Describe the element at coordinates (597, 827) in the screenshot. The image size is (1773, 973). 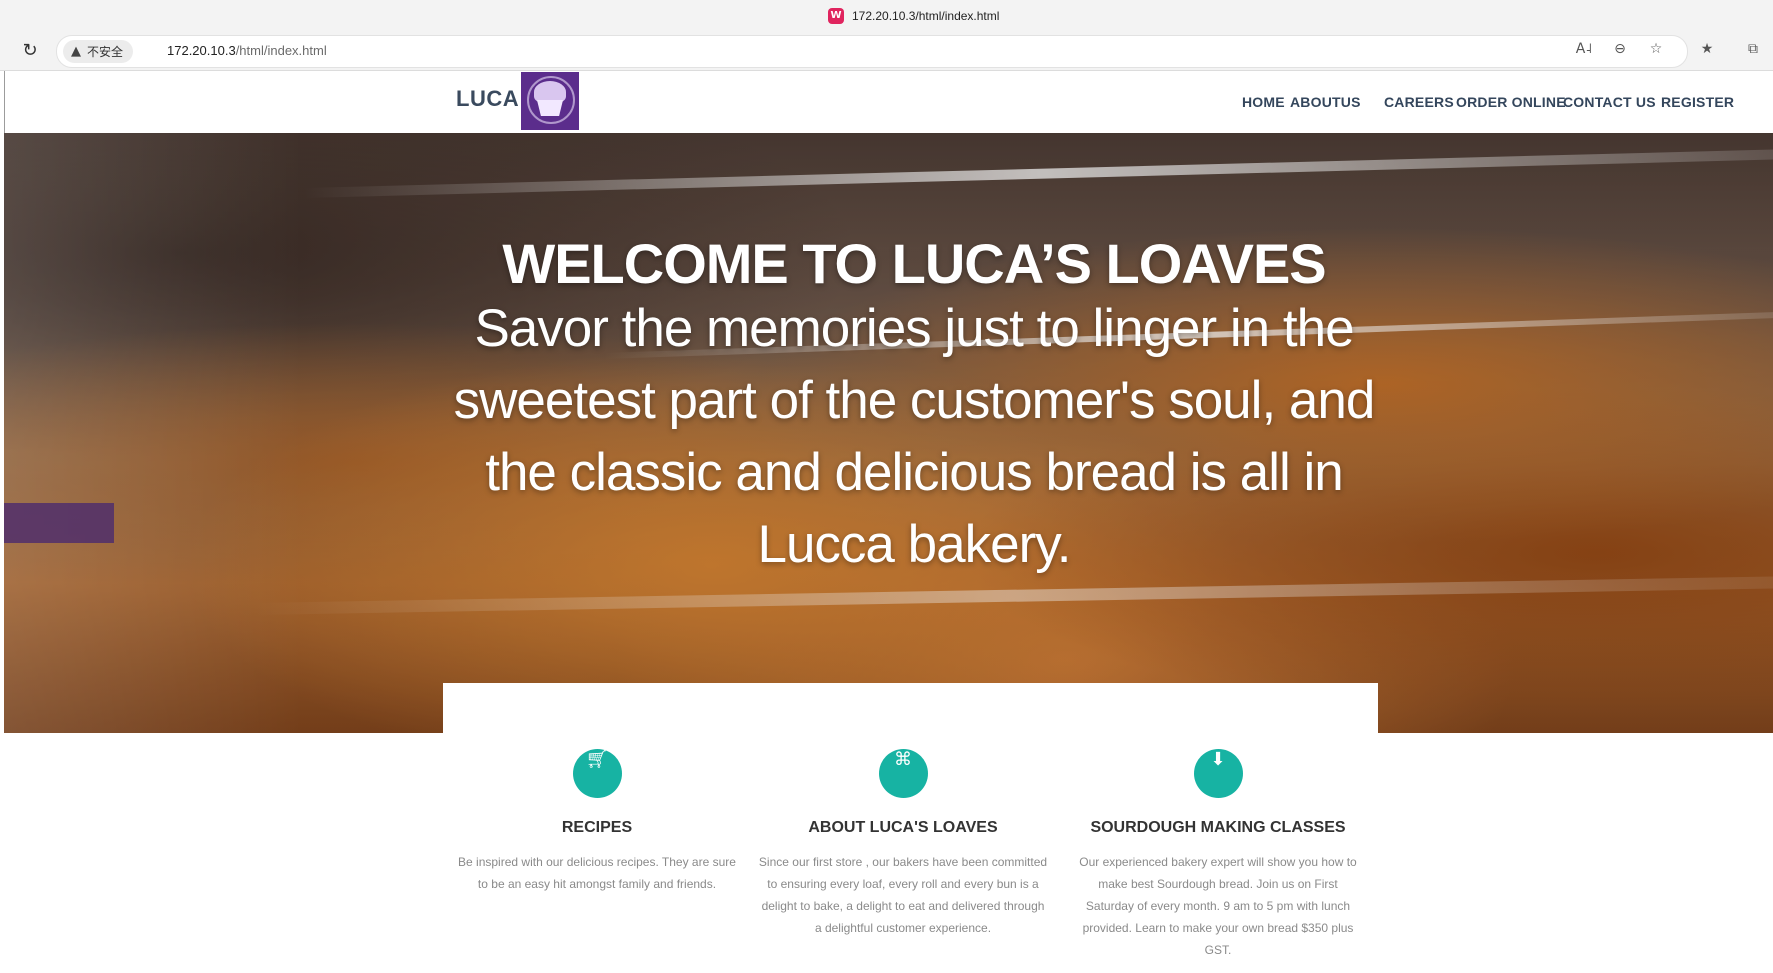
I see `feature-title: RECIPES` at that location.